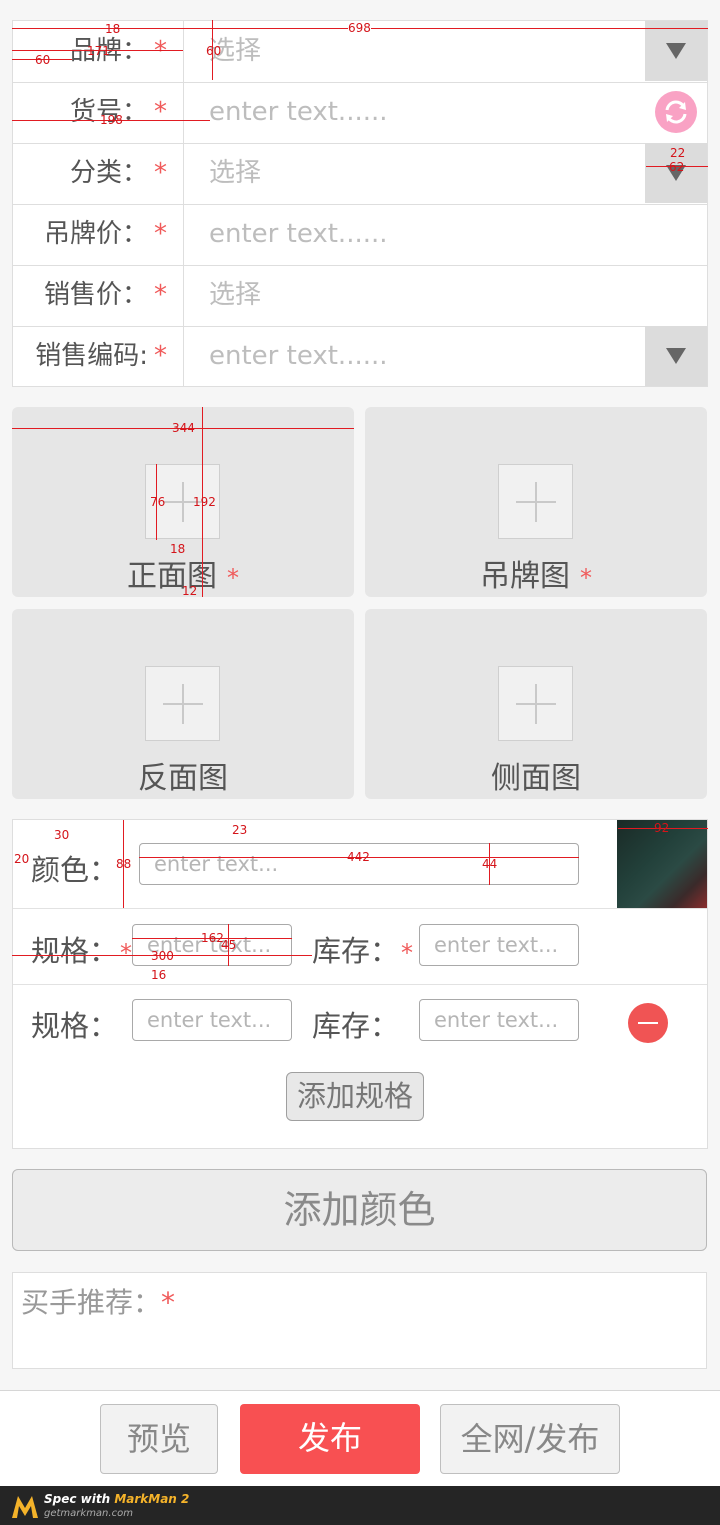 Image resolution: width=720 pixels, height=1525 pixels. What do you see at coordinates (25, 1507) in the screenshot?
I see `markman-logo-icon` at bounding box center [25, 1507].